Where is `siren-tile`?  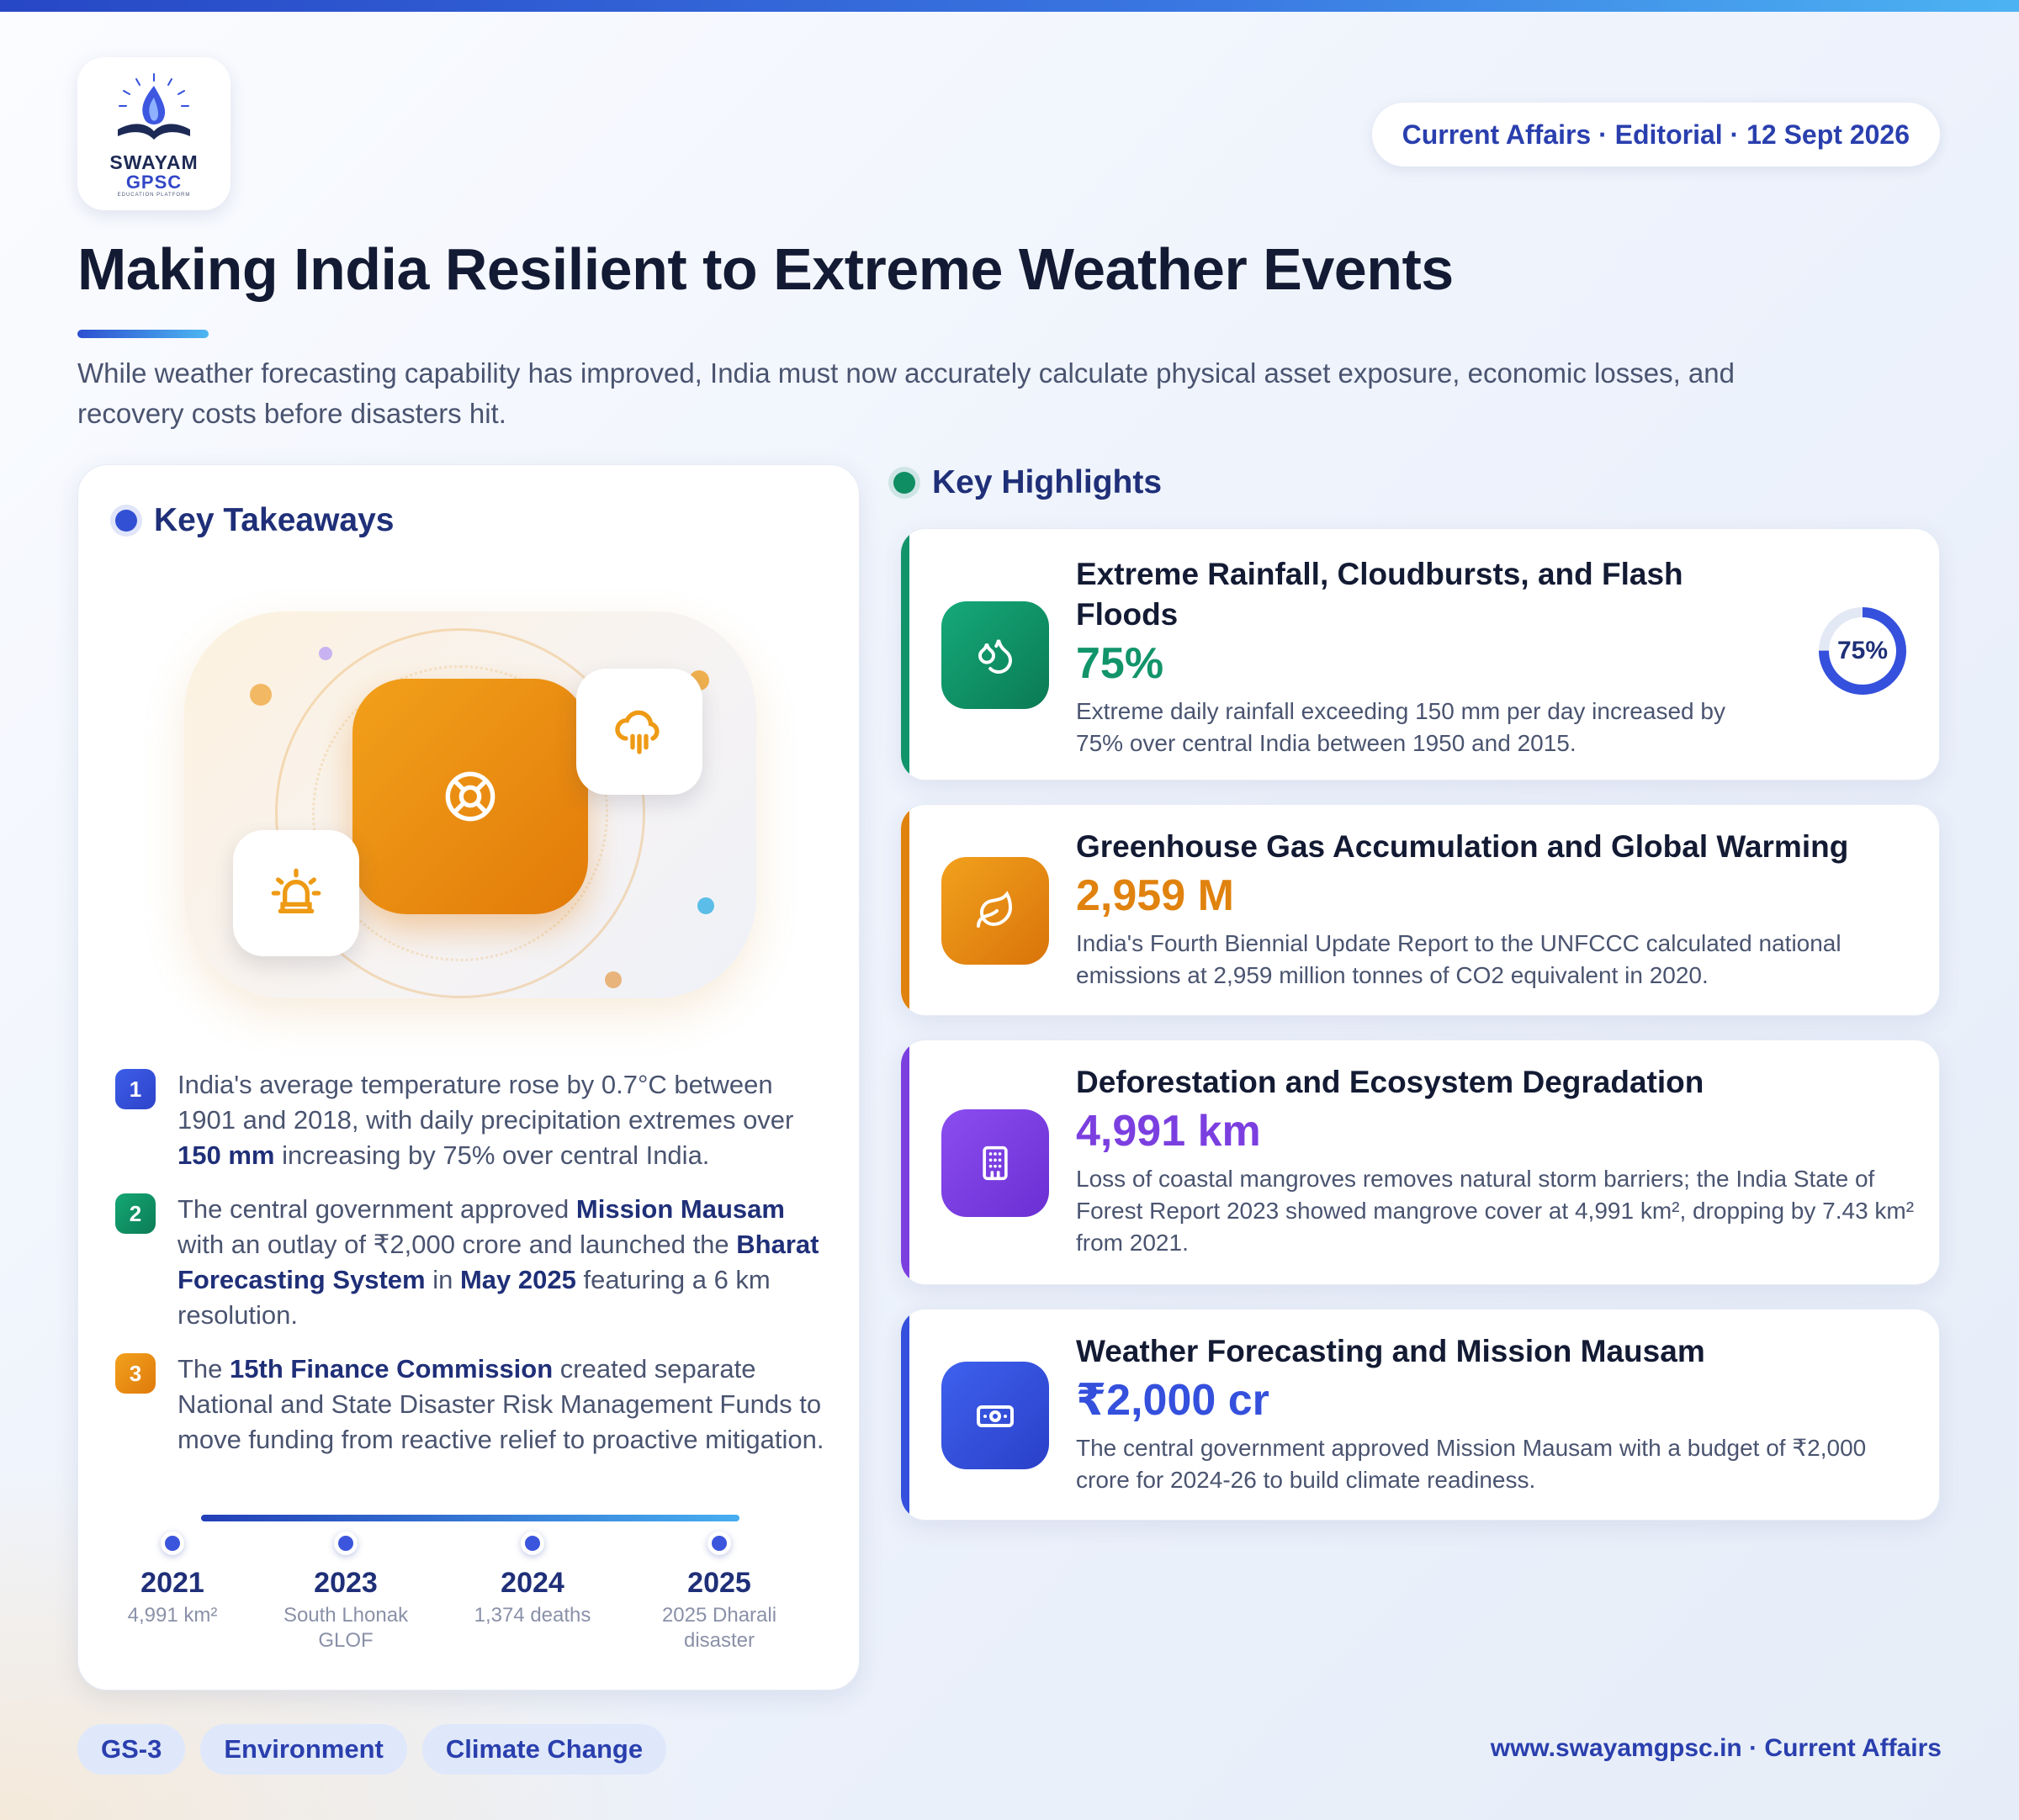
siren-tile is located at coordinates (296, 893).